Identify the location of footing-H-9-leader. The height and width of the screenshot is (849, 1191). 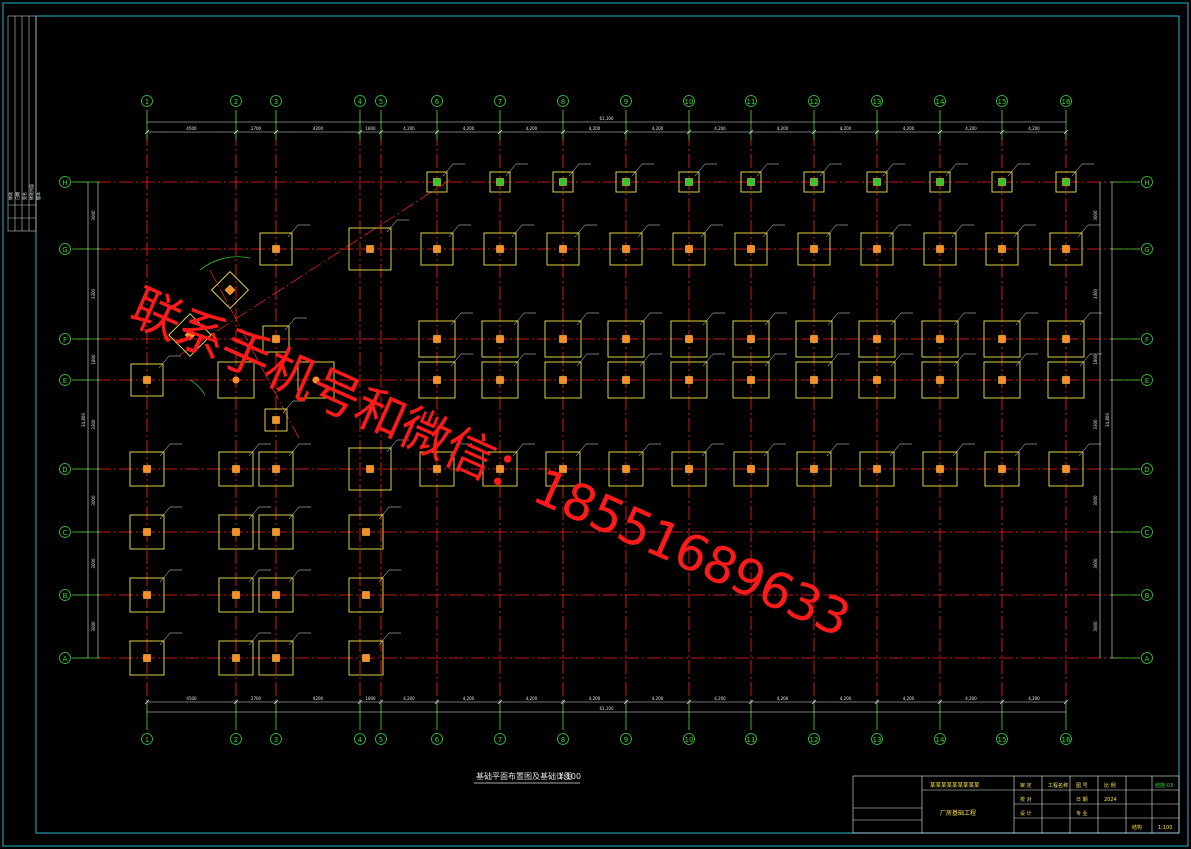
(642, 170).